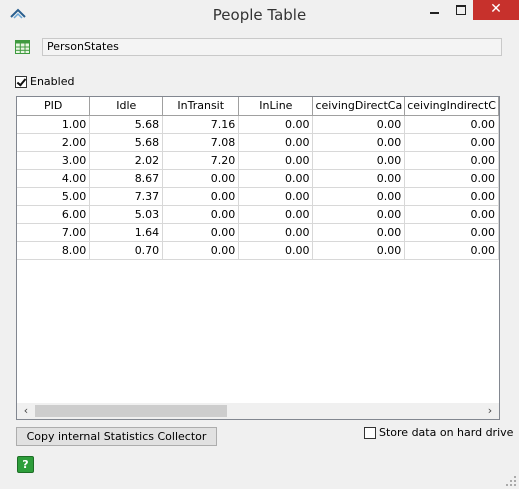 The width and height of the screenshot is (519, 489). What do you see at coordinates (511, 481) in the screenshot?
I see `resize-grip-icon` at bounding box center [511, 481].